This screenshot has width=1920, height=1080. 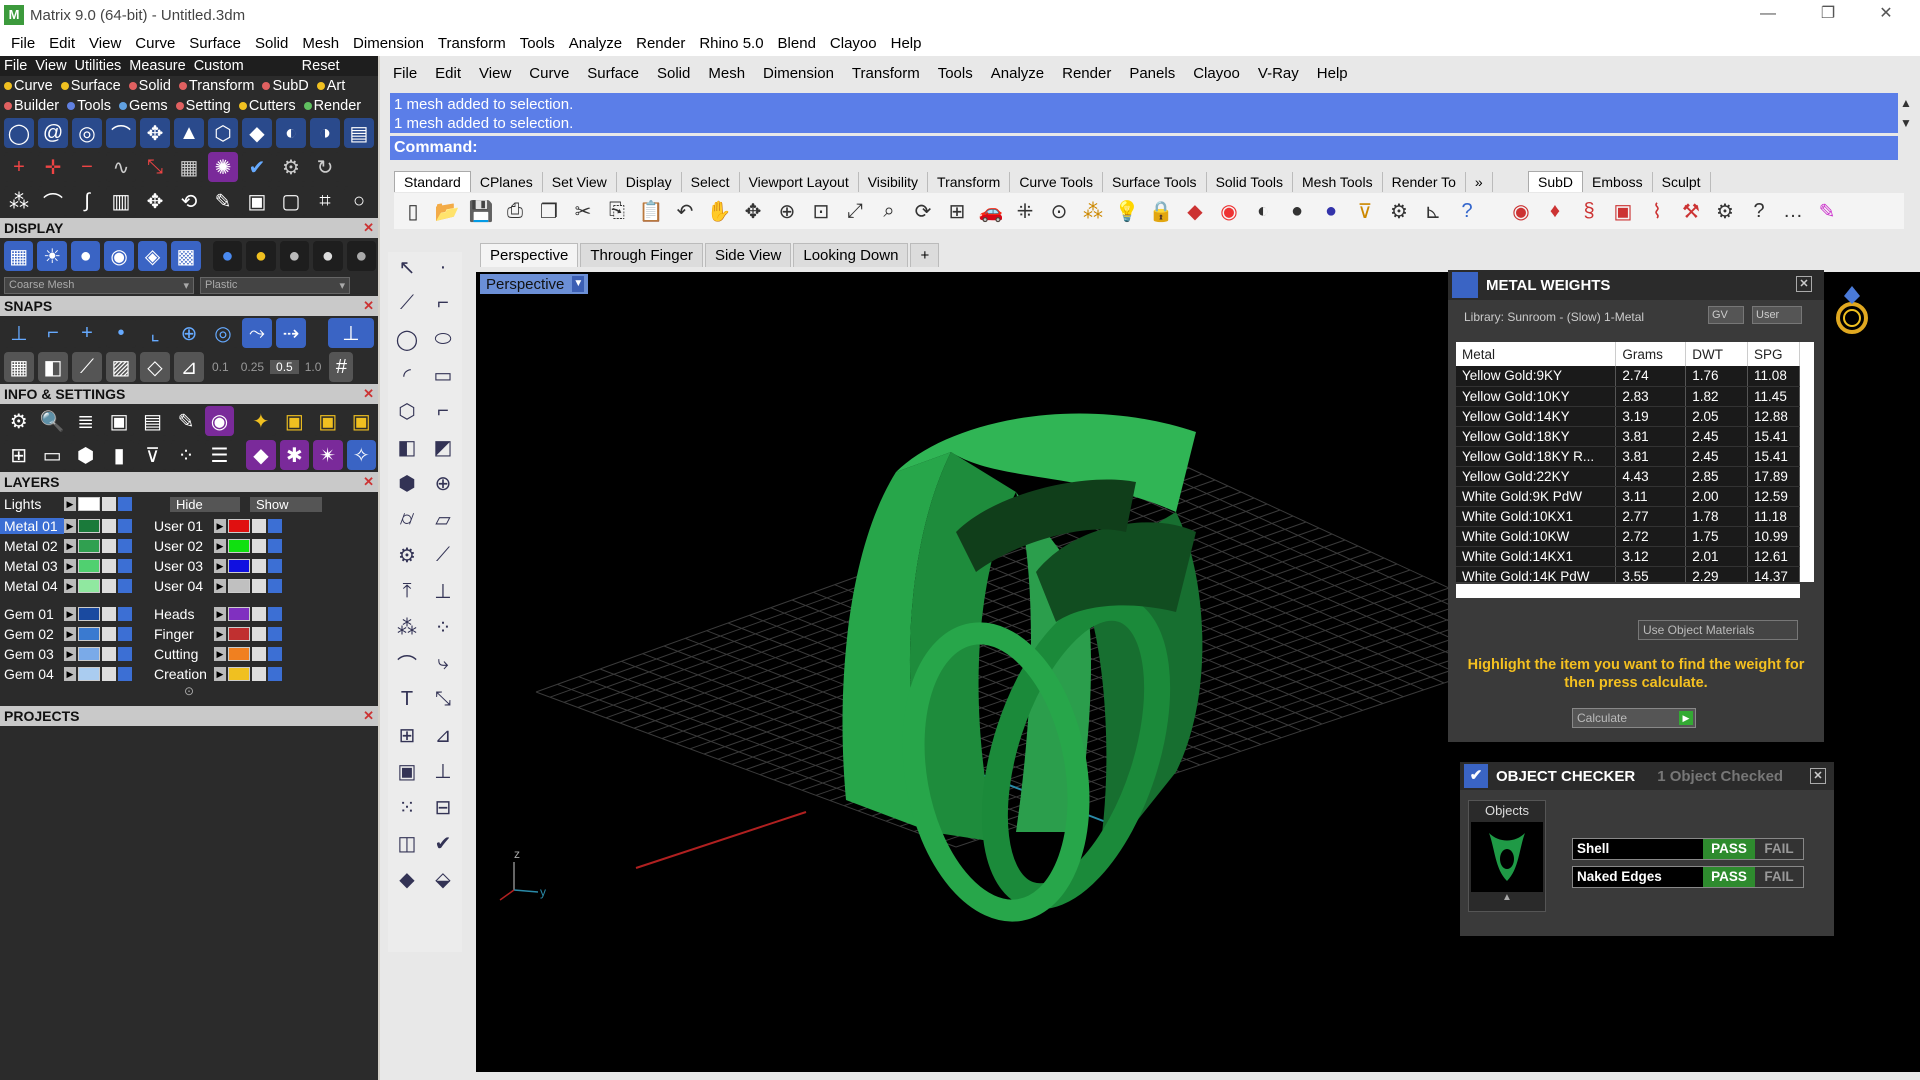 What do you see at coordinates (267, 106) in the screenshot?
I see `category-cutters: Cutters` at bounding box center [267, 106].